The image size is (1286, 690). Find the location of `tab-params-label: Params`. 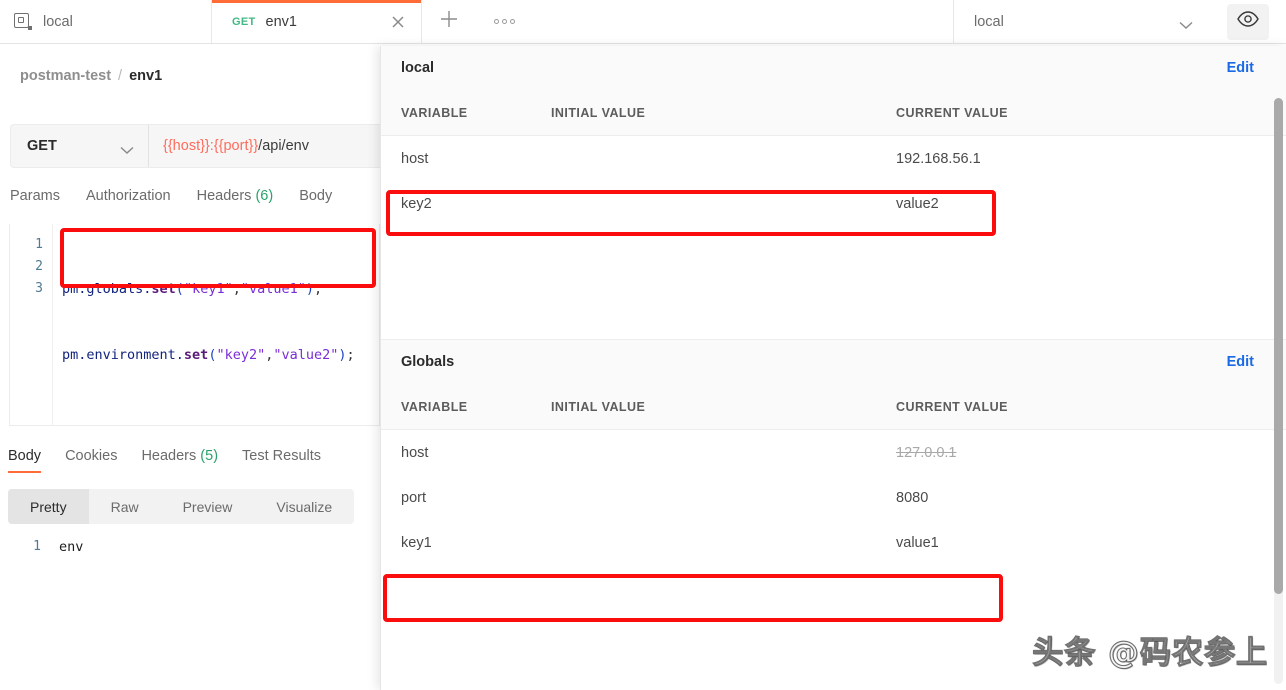

tab-params-label: Params is located at coordinates (35, 196).